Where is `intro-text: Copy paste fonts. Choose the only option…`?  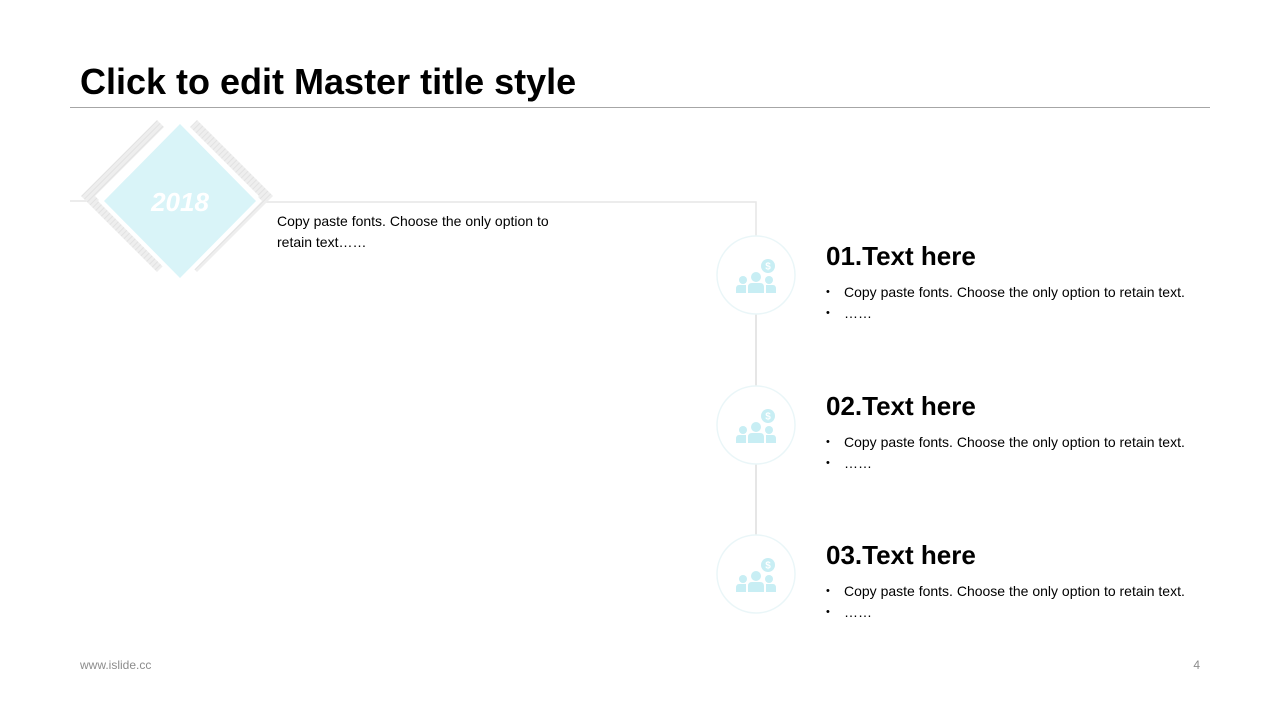
intro-text: Copy paste fonts. Choose the only option… is located at coordinates (427, 232).